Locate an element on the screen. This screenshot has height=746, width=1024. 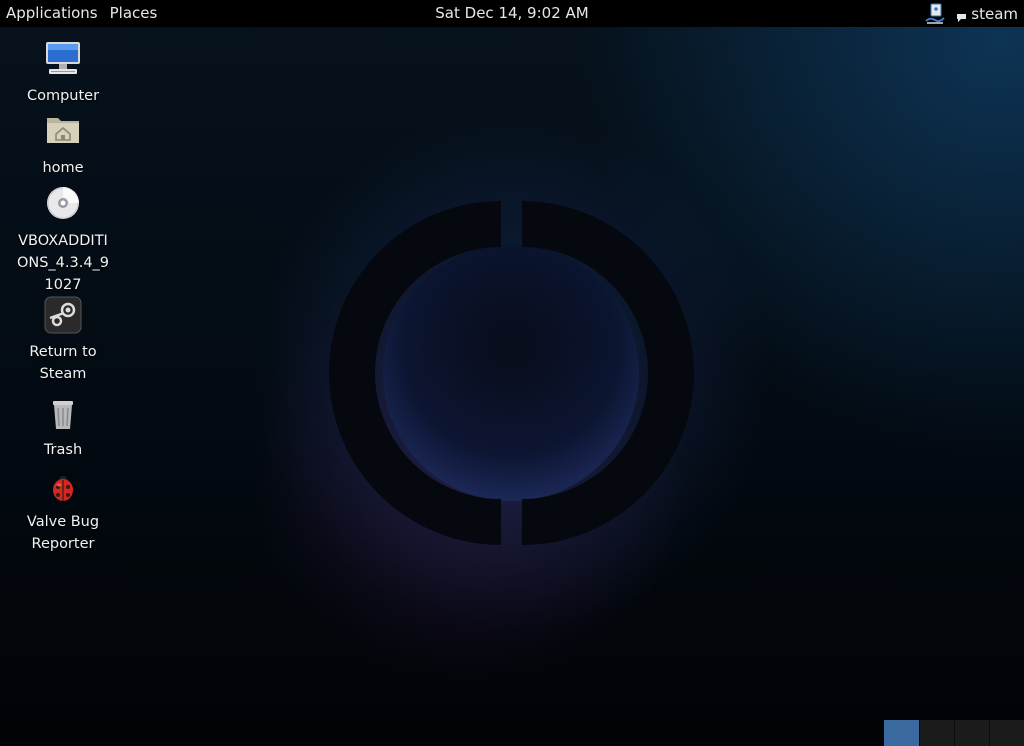
accessibility-icon is located at coordinates (935, 14).